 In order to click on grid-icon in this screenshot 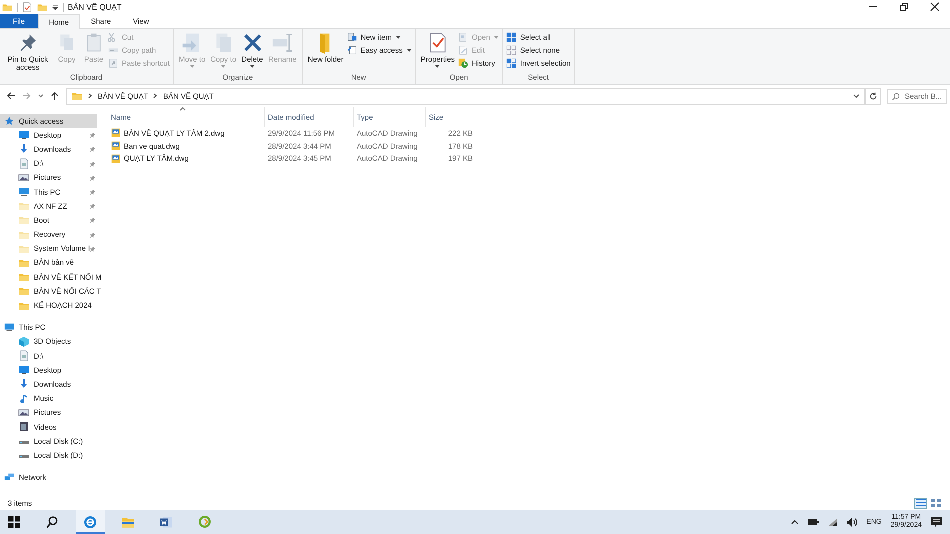, I will do `click(935, 503)`.